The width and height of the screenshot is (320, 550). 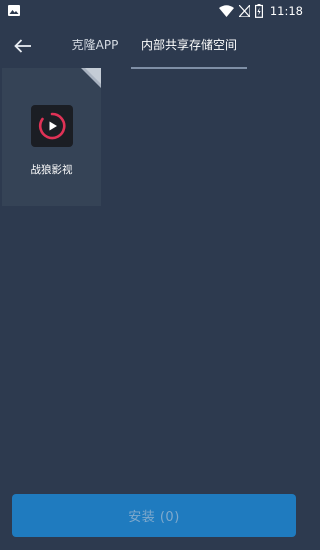 I want to click on wifi-icon, so click(x=226, y=11).